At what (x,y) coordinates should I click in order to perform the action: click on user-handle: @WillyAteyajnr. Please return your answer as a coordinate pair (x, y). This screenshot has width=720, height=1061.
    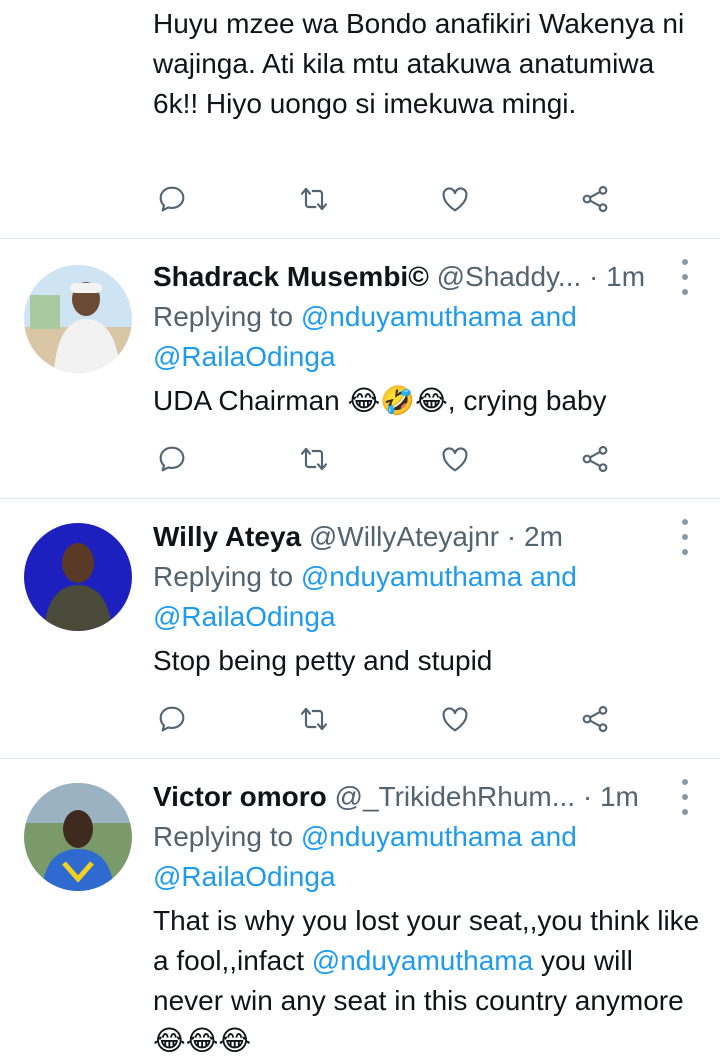
    Looking at the image, I should click on (404, 536).